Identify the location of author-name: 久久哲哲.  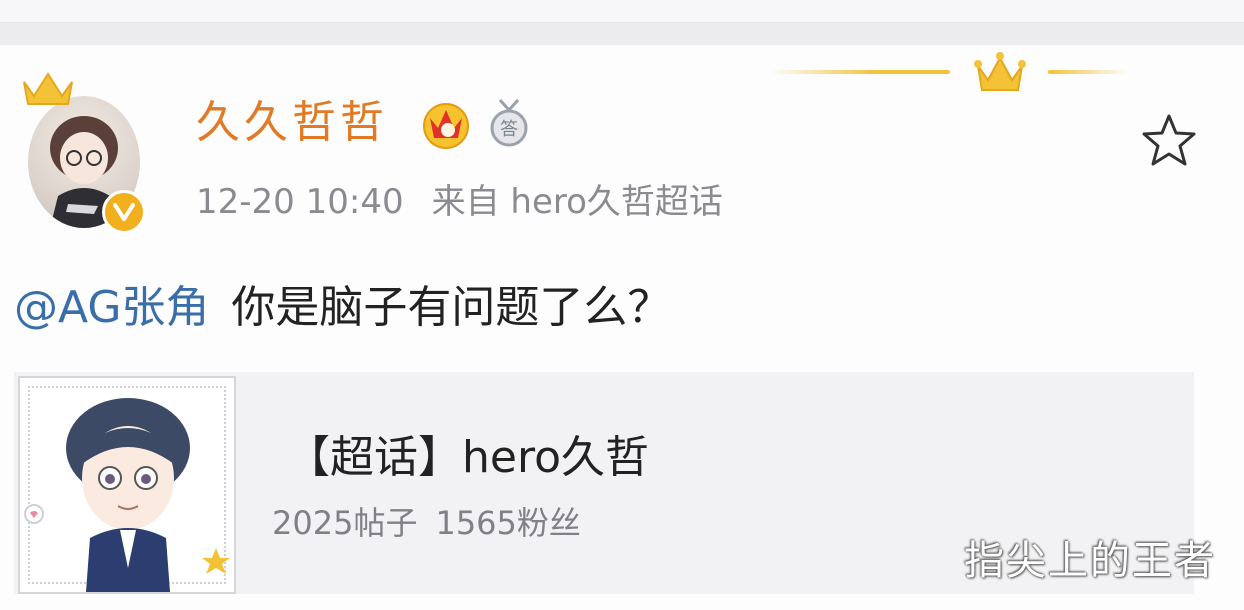
(292, 123).